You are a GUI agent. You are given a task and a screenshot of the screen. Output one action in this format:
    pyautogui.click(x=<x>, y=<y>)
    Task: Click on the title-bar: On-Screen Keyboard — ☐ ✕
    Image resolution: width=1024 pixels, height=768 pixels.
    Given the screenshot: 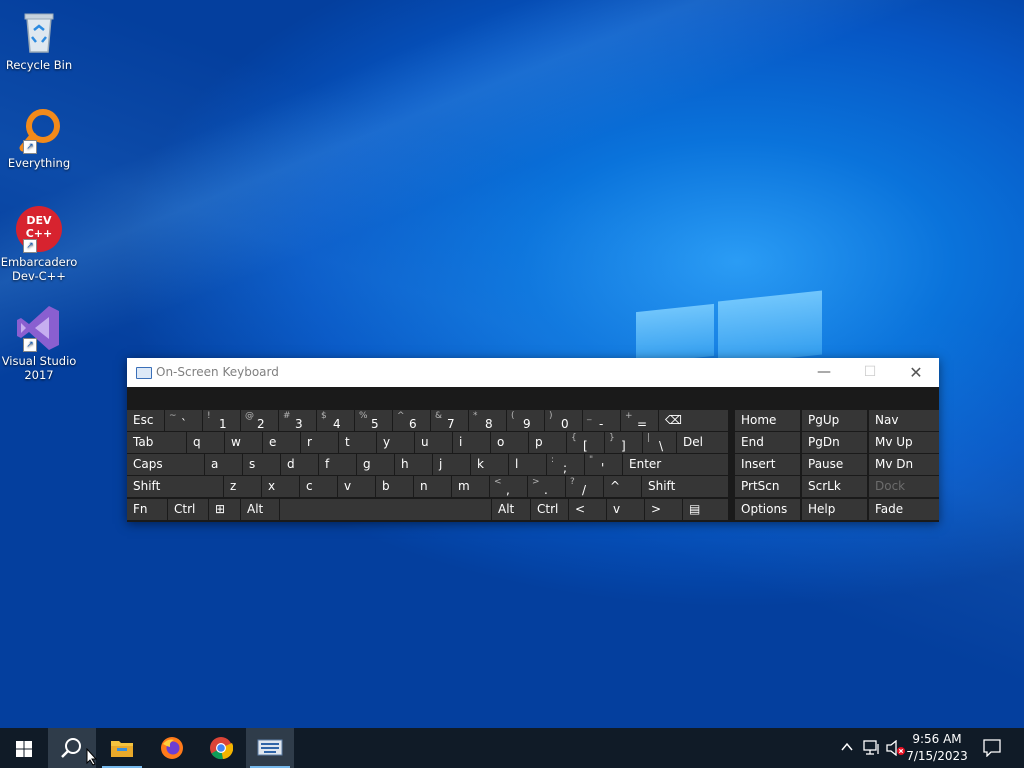 What is the action you would take?
    pyautogui.click(x=533, y=372)
    